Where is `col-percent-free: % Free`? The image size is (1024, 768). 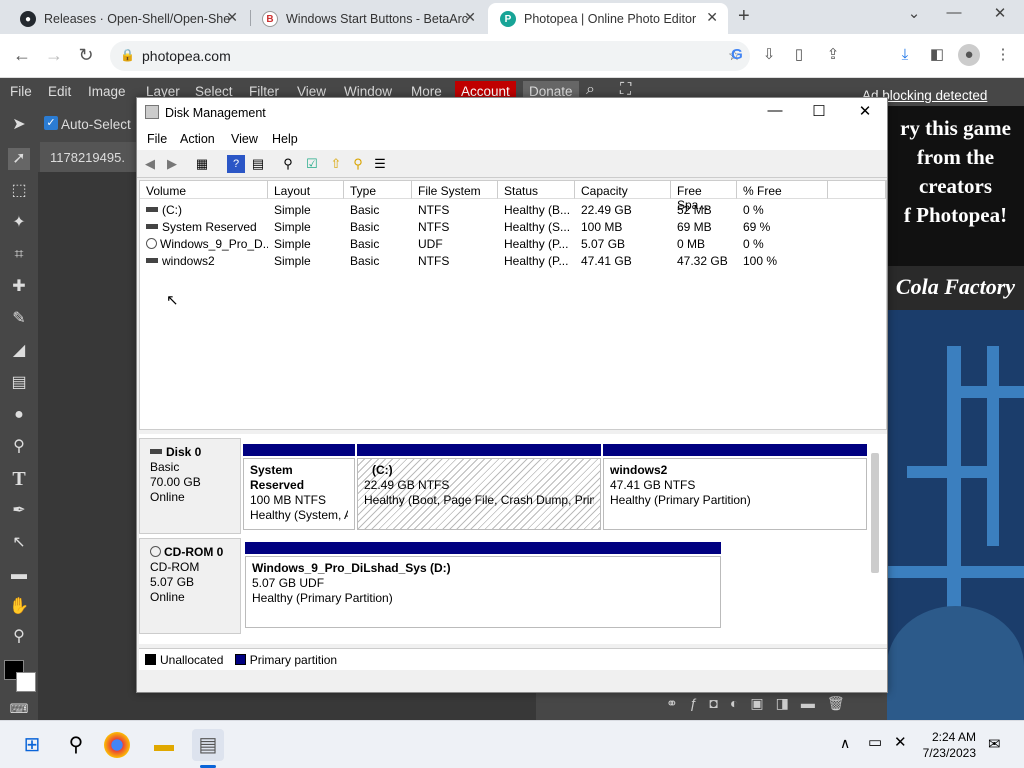
col-percent-free: % Free is located at coordinates (782, 190).